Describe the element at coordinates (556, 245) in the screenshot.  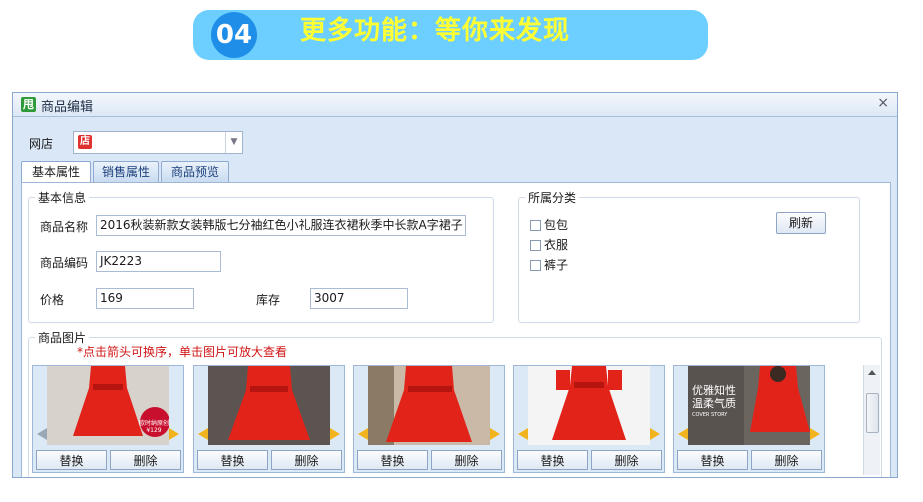
I see `category-label: 衣服` at that location.